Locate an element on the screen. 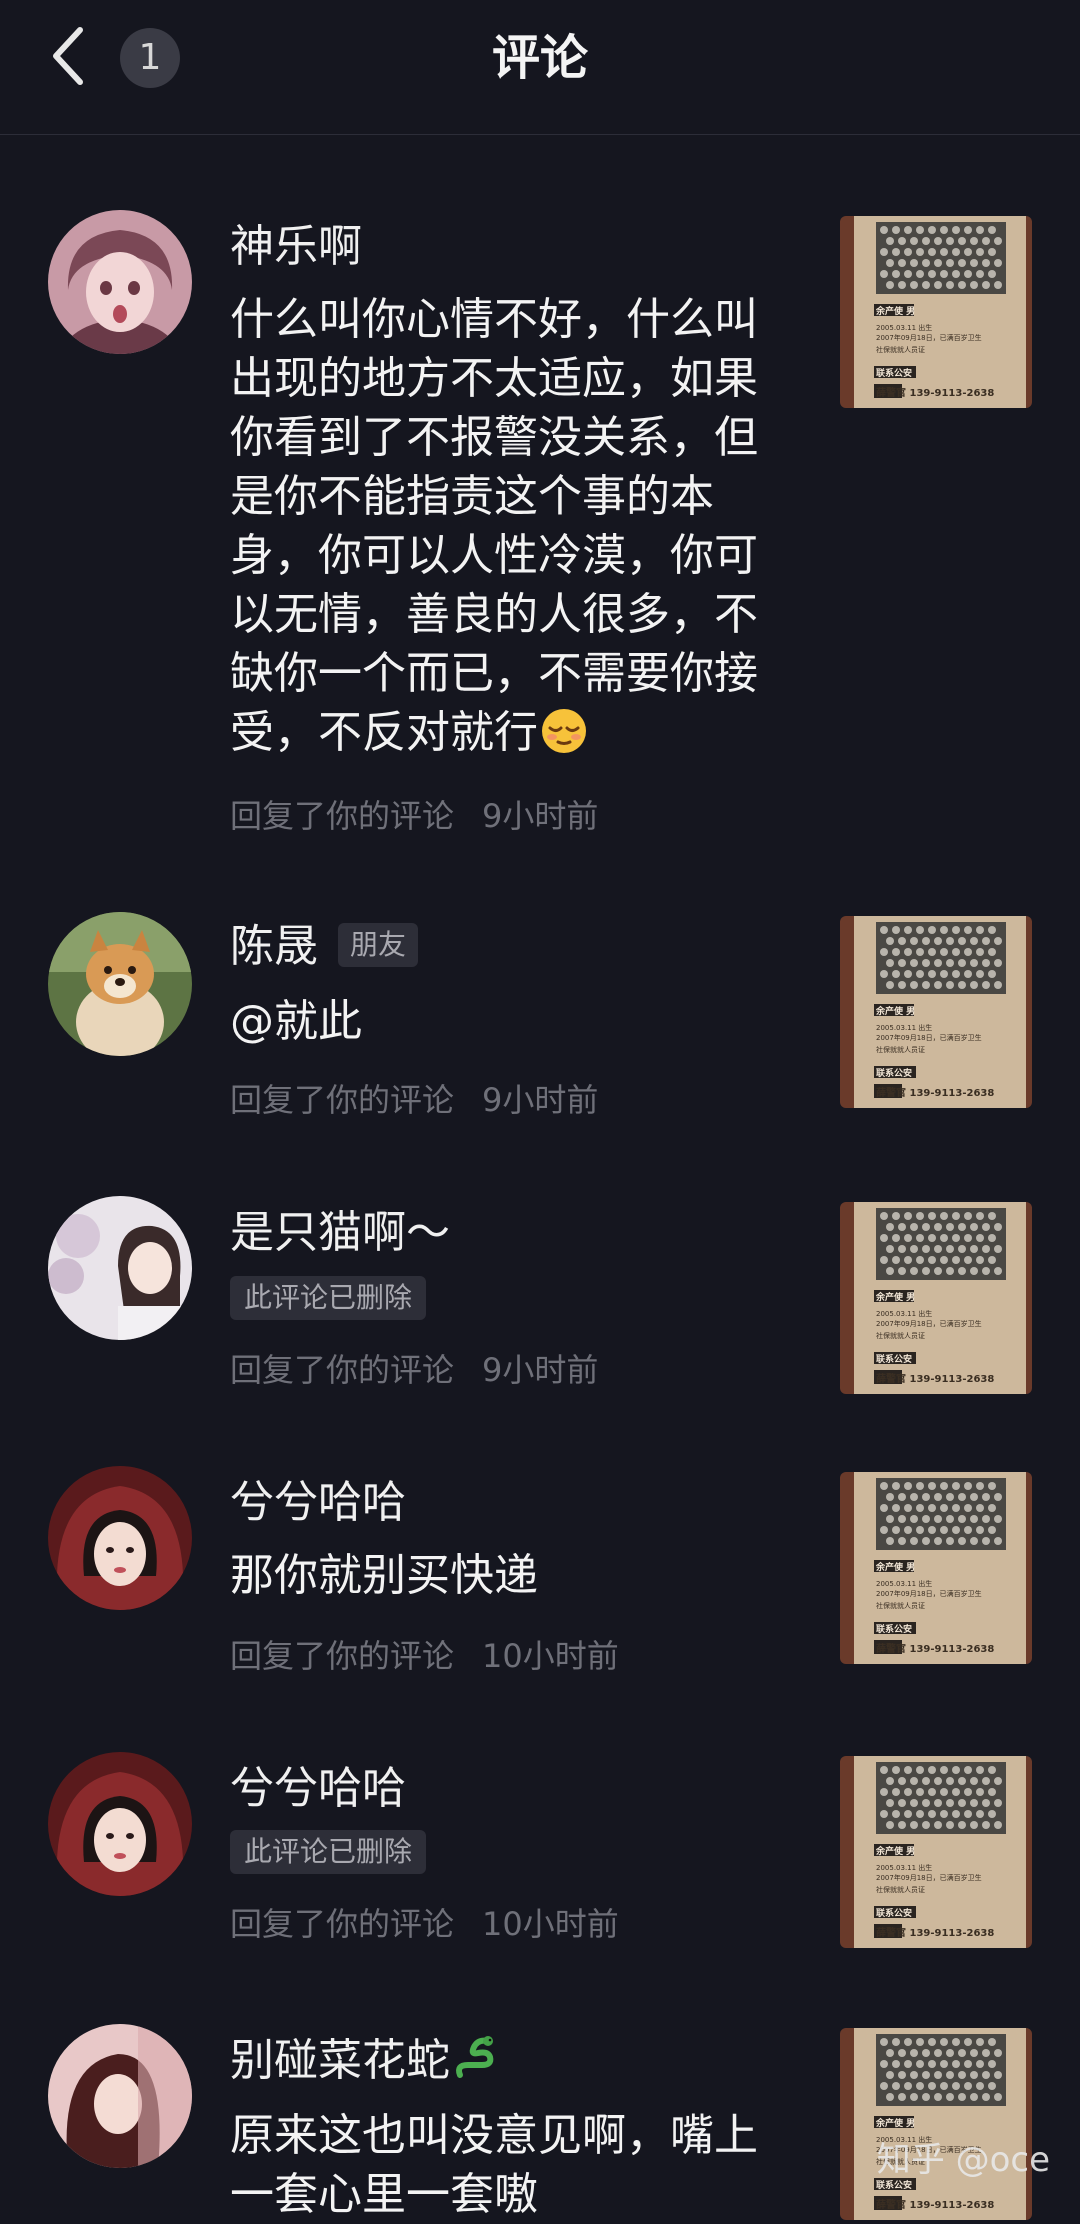 The image size is (1080, 2224). watermark: 知乎 @oce is located at coordinates (963, 2160).